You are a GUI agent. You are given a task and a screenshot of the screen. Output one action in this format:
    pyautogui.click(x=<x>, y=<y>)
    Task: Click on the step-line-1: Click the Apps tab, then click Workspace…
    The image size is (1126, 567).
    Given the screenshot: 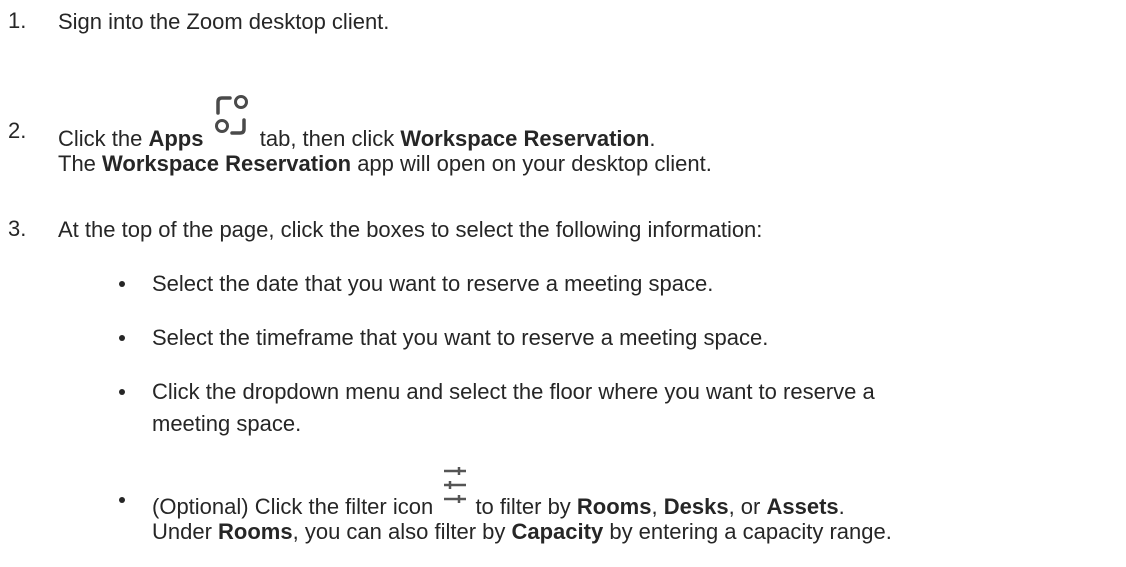 What is the action you would take?
    pyautogui.click(x=357, y=124)
    